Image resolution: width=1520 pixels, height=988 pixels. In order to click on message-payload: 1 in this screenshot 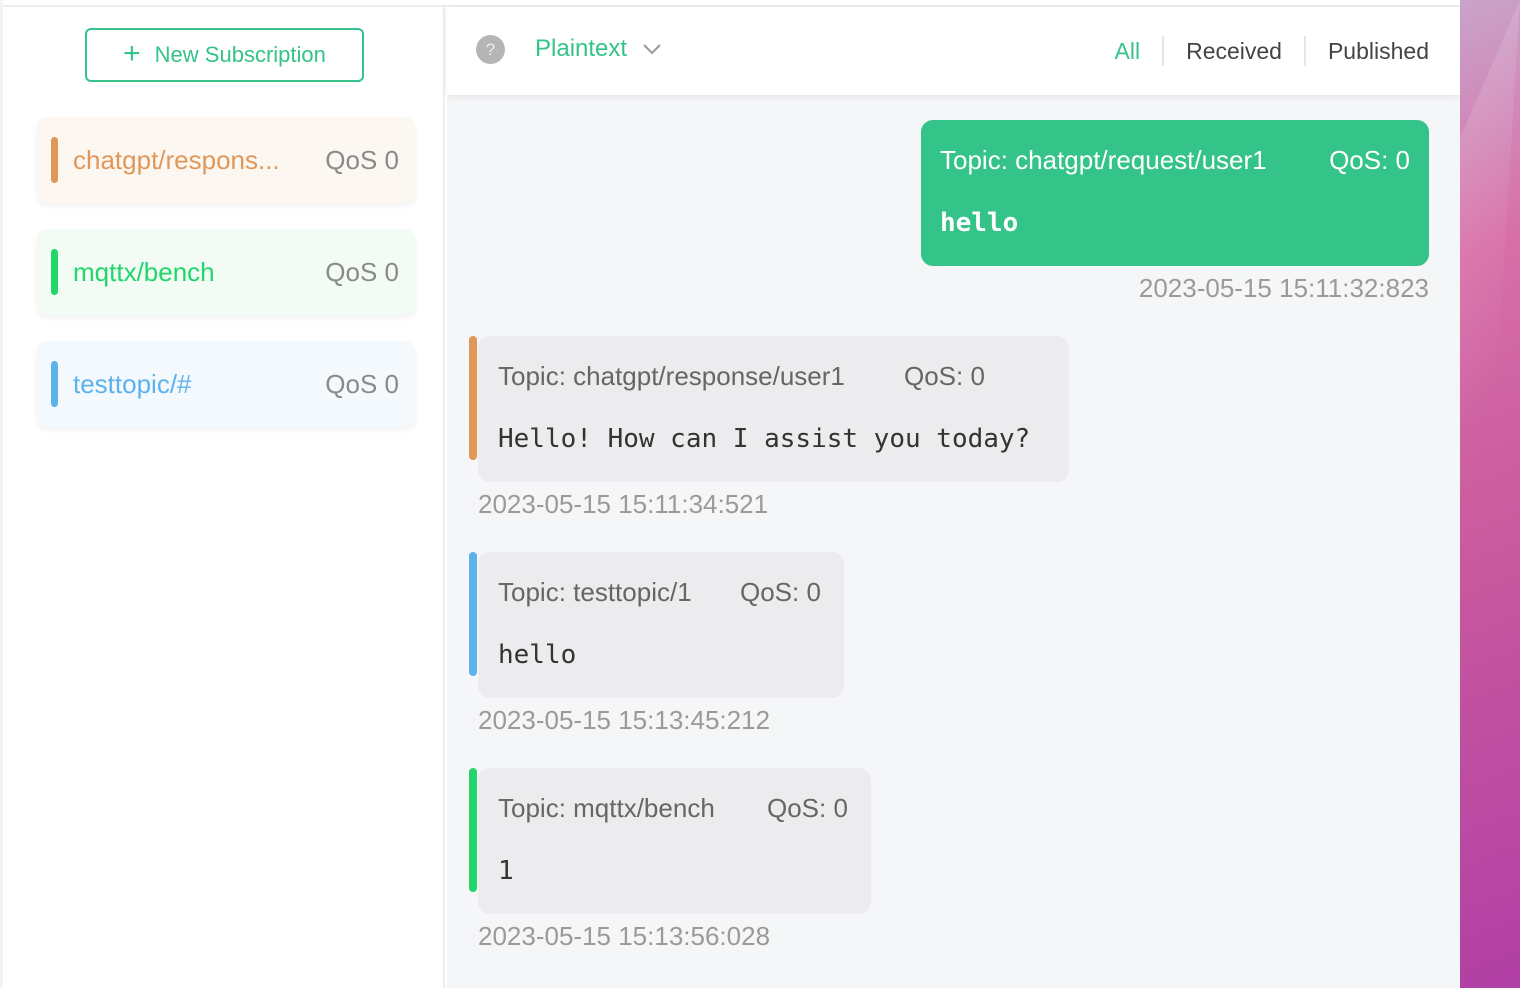, I will do `click(506, 871)`.